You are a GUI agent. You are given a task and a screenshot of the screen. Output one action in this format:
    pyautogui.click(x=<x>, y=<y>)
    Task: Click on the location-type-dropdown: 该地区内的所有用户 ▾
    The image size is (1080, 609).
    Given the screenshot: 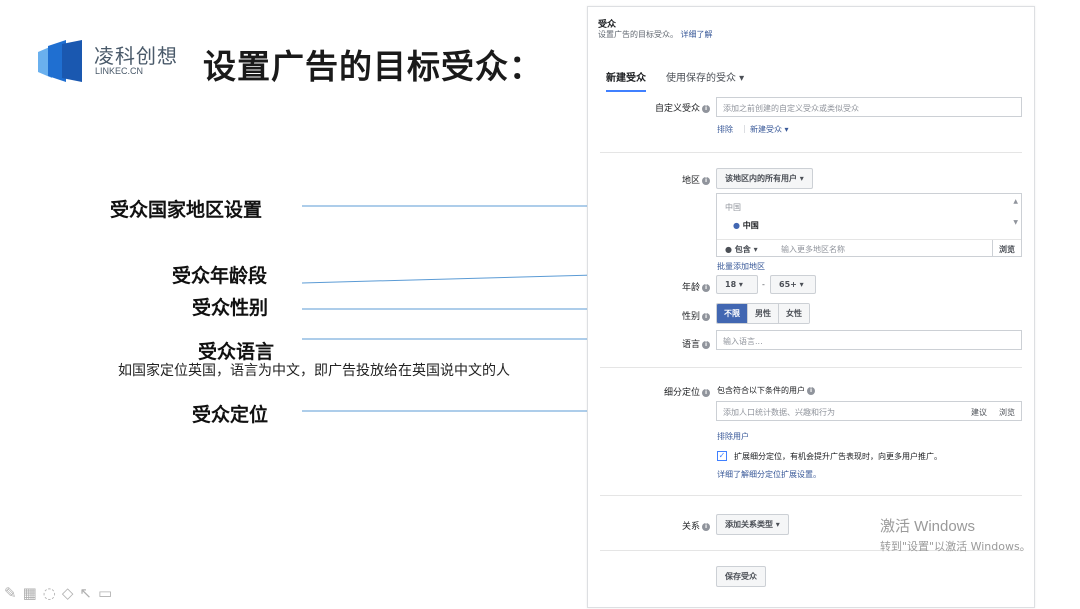 What is the action you would take?
    pyautogui.click(x=764, y=178)
    